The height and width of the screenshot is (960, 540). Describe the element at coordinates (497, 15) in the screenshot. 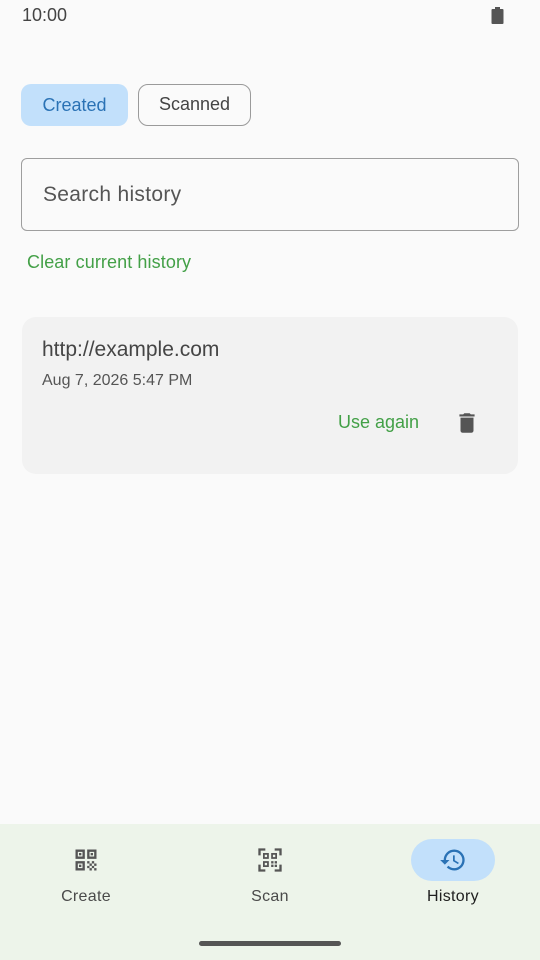

I see `battery-icon` at that location.